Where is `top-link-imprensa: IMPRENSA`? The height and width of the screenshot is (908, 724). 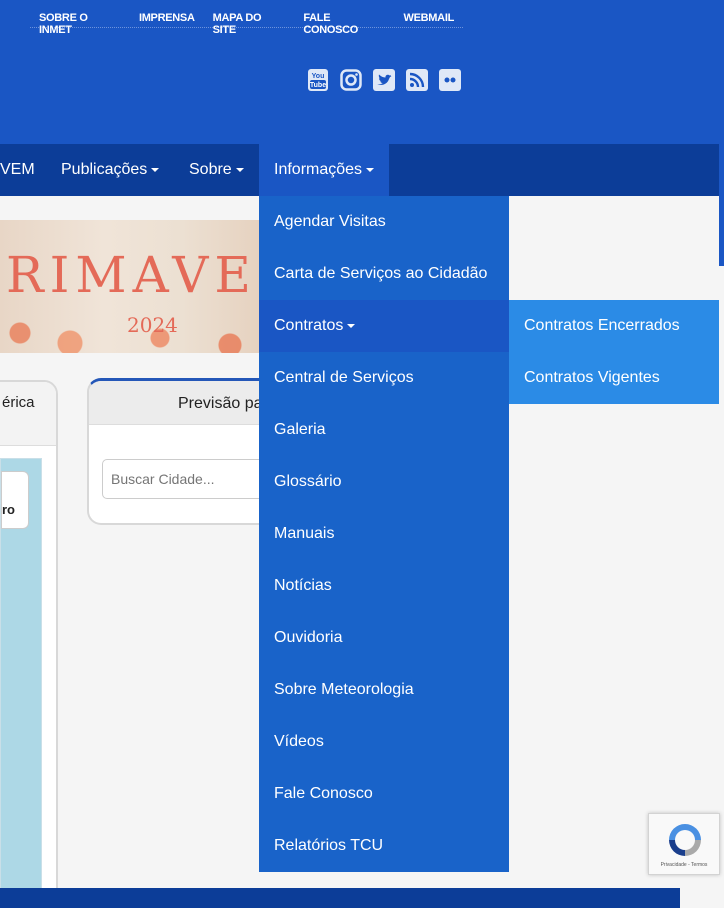 top-link-imprensa: IMPRENSA is located at coordinates (167, 18).